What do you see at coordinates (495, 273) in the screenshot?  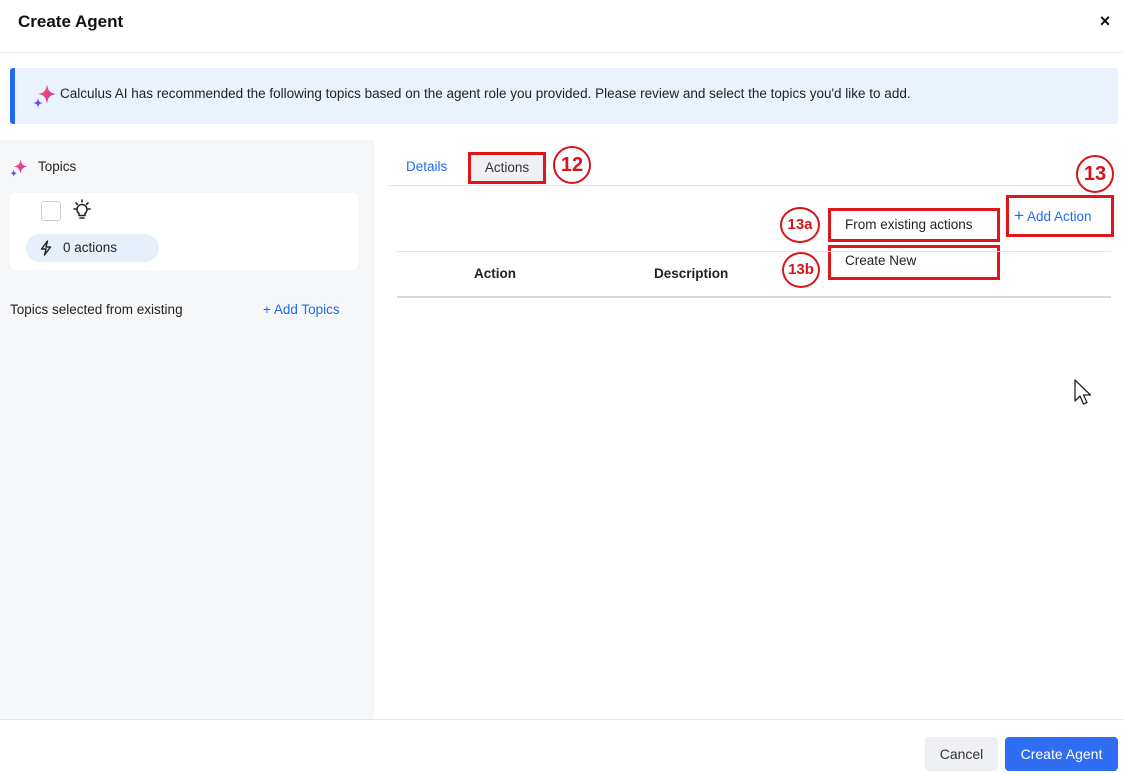 I see `column-header-action: Action` at bounding box center [495, 273].